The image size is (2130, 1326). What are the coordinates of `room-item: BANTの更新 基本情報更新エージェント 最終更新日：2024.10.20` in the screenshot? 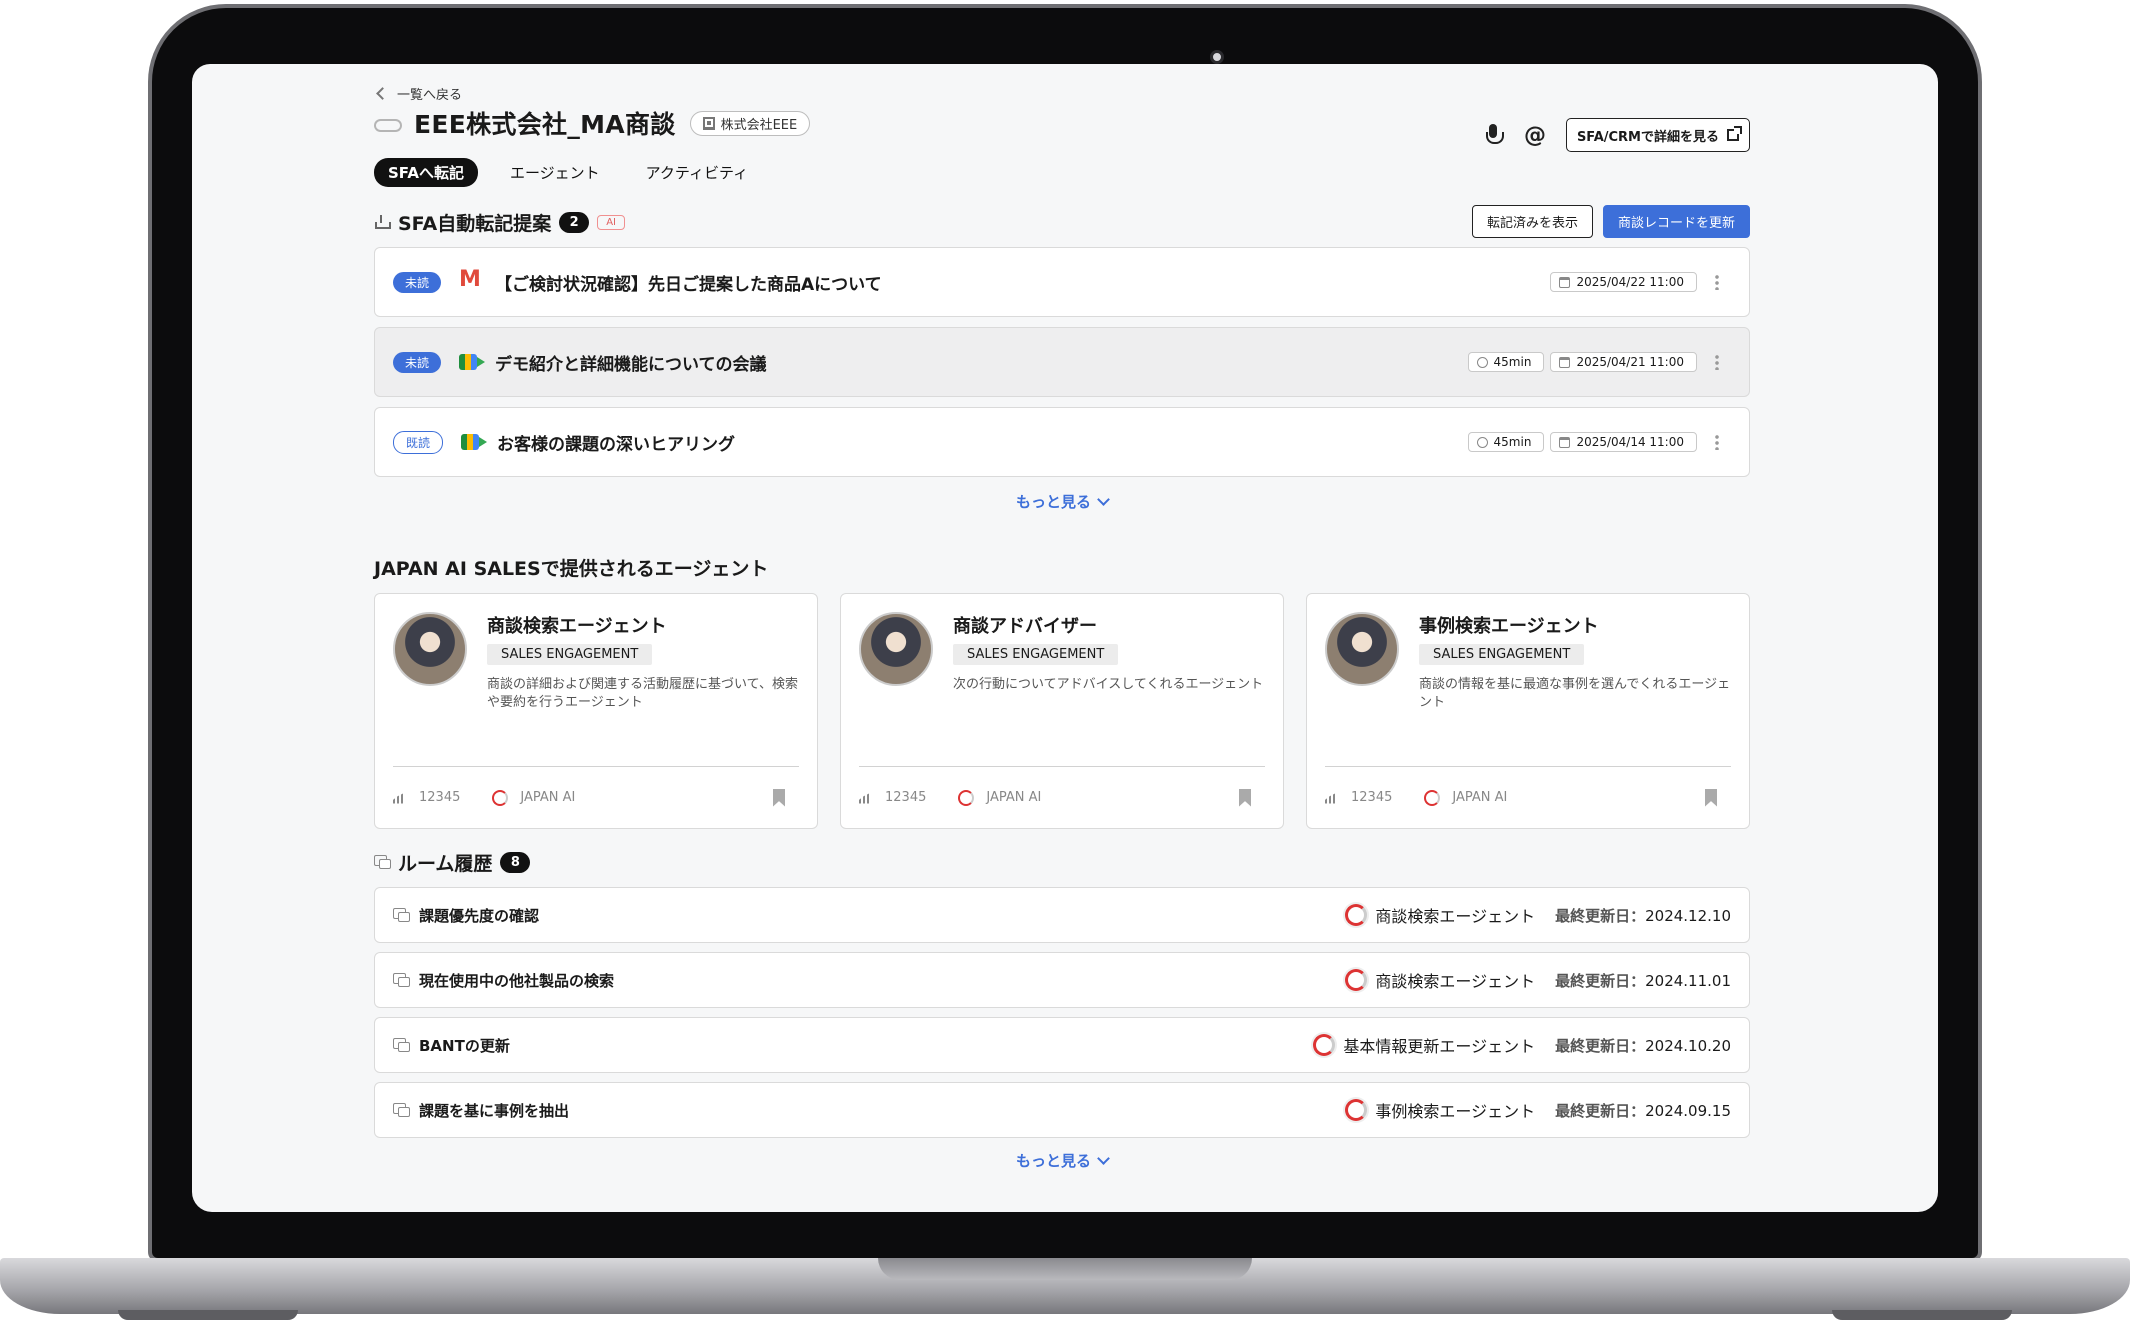 It's located at (1062, 1045).